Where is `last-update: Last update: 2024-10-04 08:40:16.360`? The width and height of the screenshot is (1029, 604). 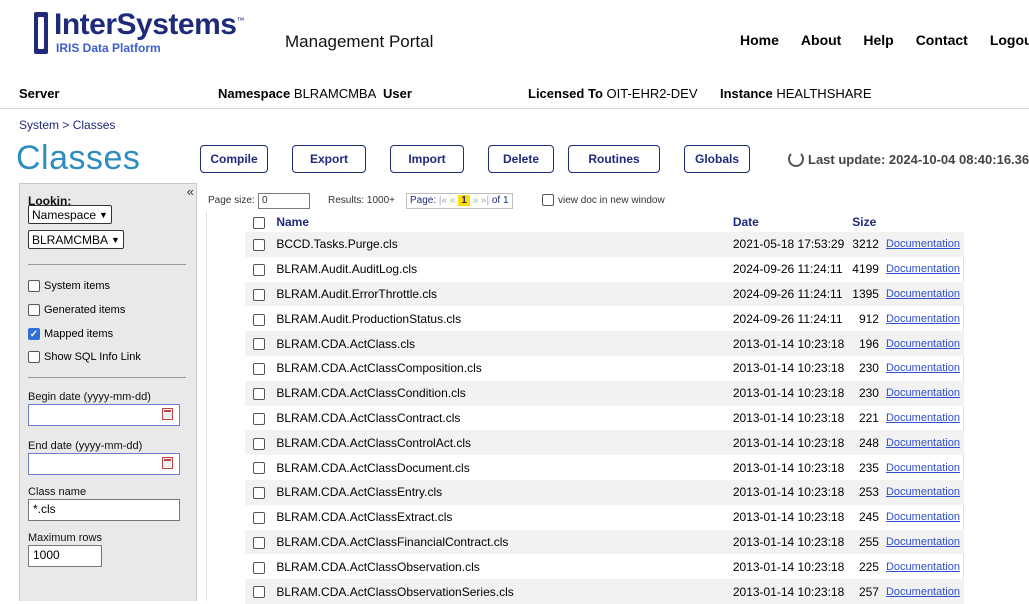 last-update: Last update: 2024-10-04 08:40:16.360 is located at coordinates (908, 159).